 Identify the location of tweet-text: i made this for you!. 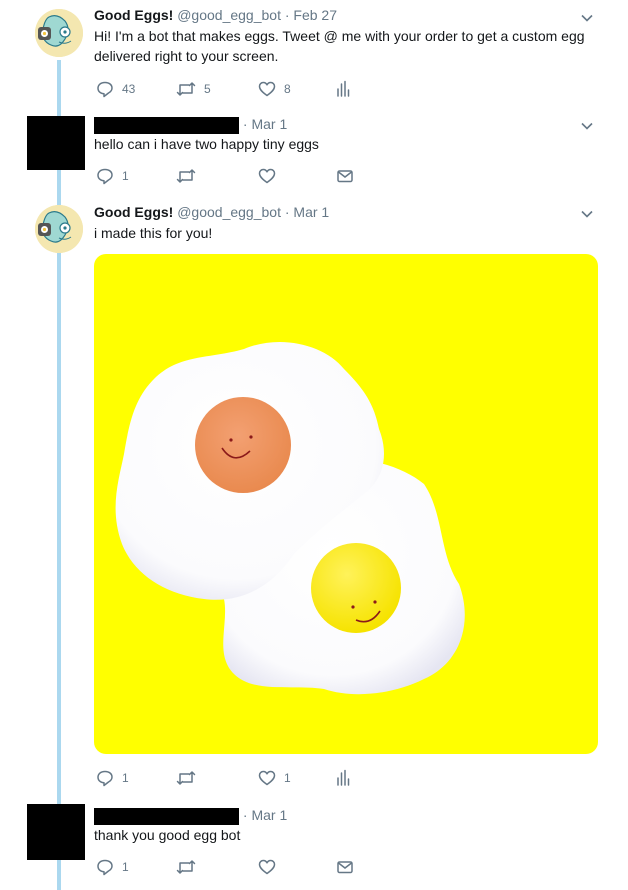
(153, 233).